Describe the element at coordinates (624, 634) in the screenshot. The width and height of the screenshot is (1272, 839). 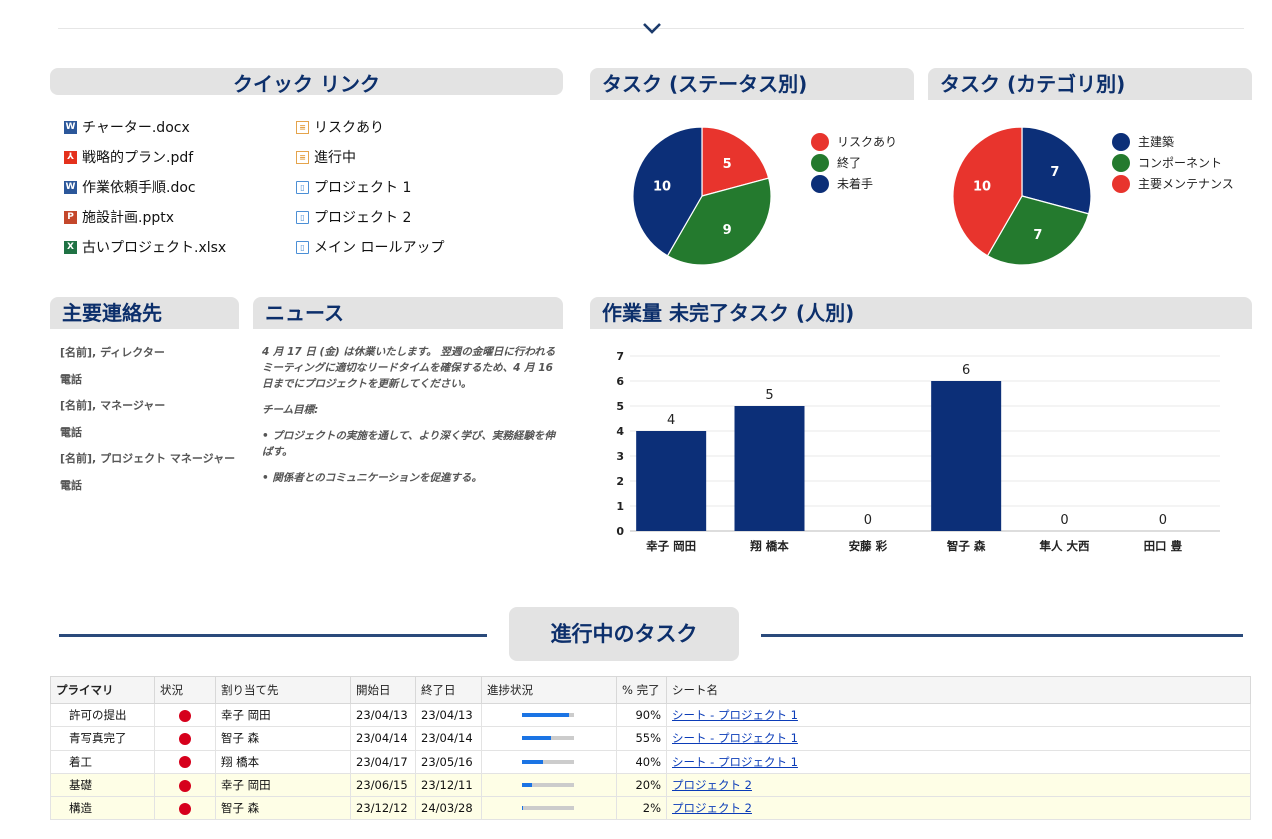
I see `tasks-section-title: 進行中のタスク` at that location.